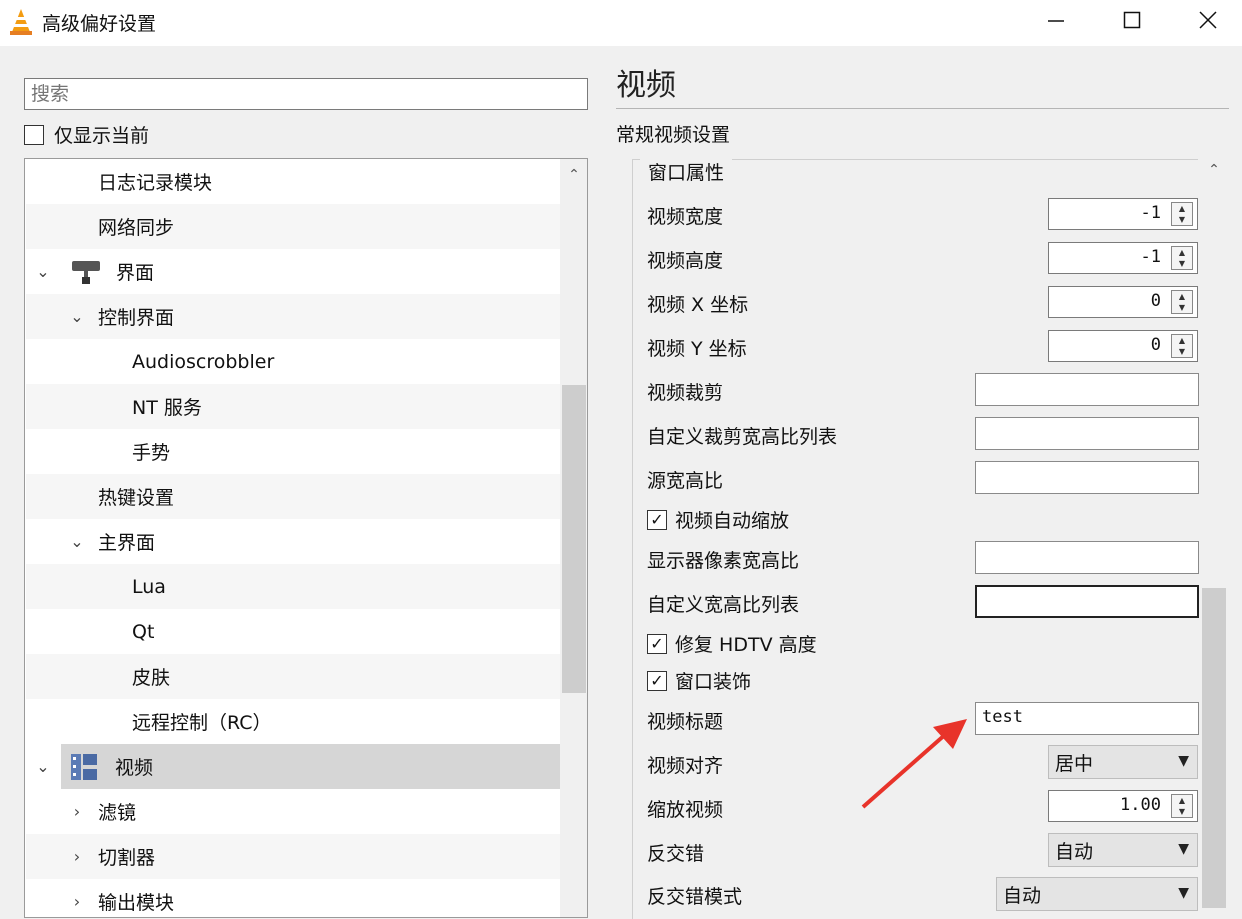  Describe the element at coordinates (203, 361) in the screenshot. I see `tree-item-label: Audioscrobbler` at that location.